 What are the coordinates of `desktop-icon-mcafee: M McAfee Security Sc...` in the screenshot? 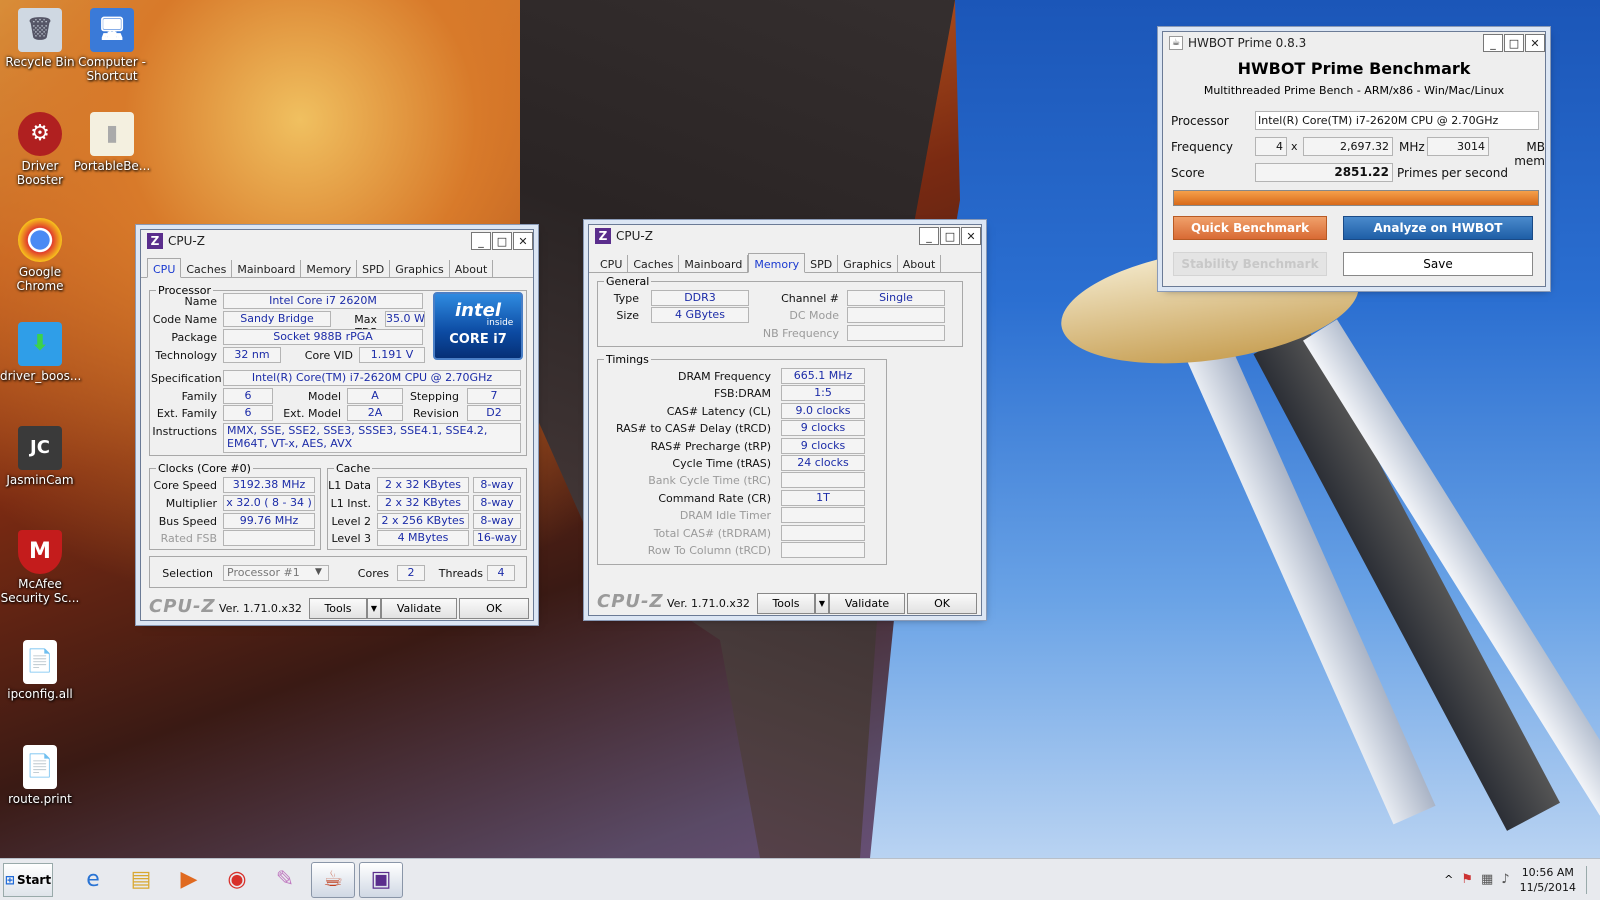 It's located at (40, 567).